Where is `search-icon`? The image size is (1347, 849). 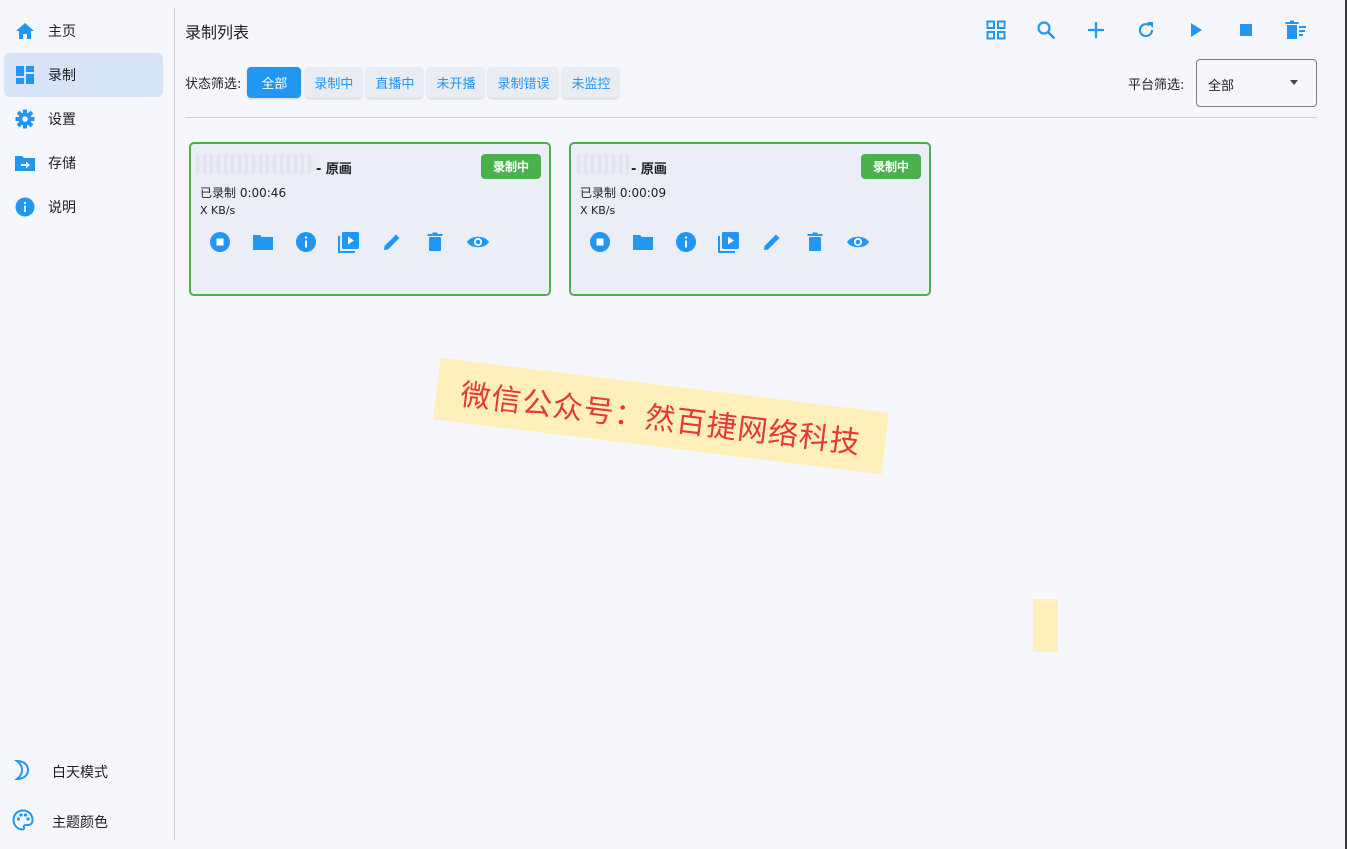
search-icon is located at coordinates (1046, 30).